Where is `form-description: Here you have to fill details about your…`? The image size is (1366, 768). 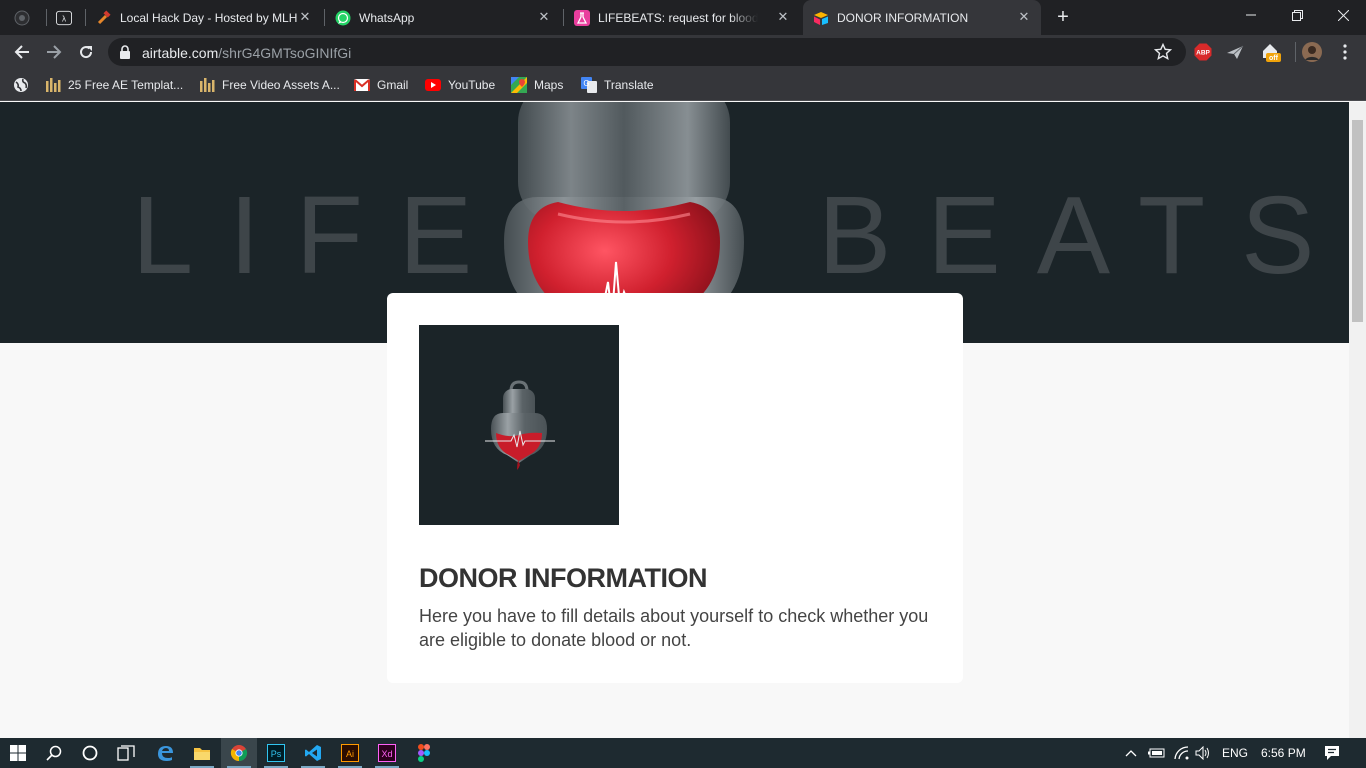
form-description: Here you have to fill details about your… is located at coordinates (674, 628).